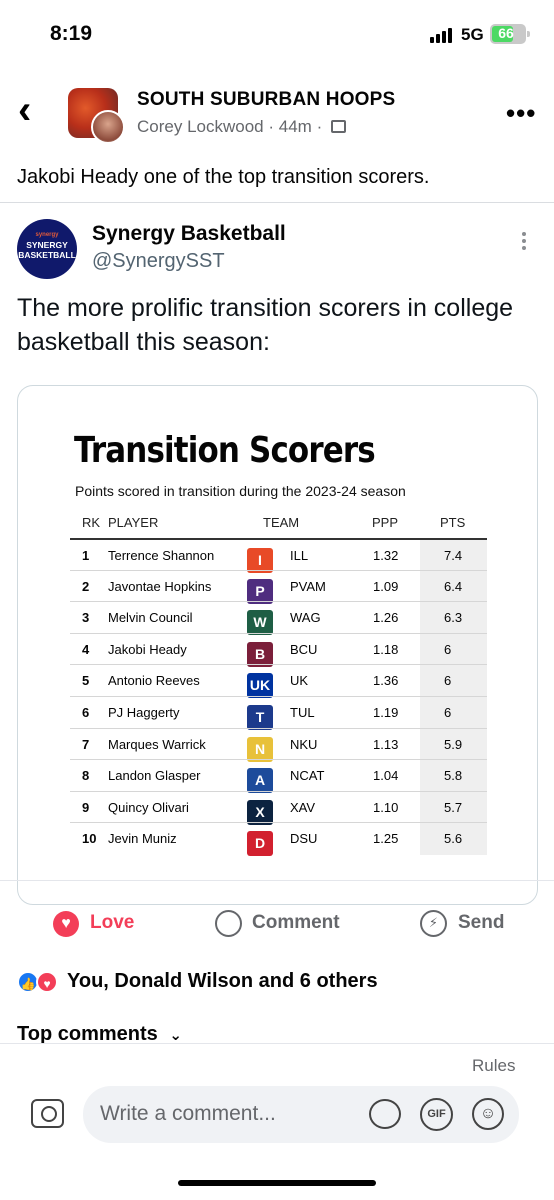 The width and height of the screenshot is (554, 1200). What do you see at coordinates (87, 1034) in the screenshot?
I see `top-comments-label: Top comments` at bounding box center [87, 1034].